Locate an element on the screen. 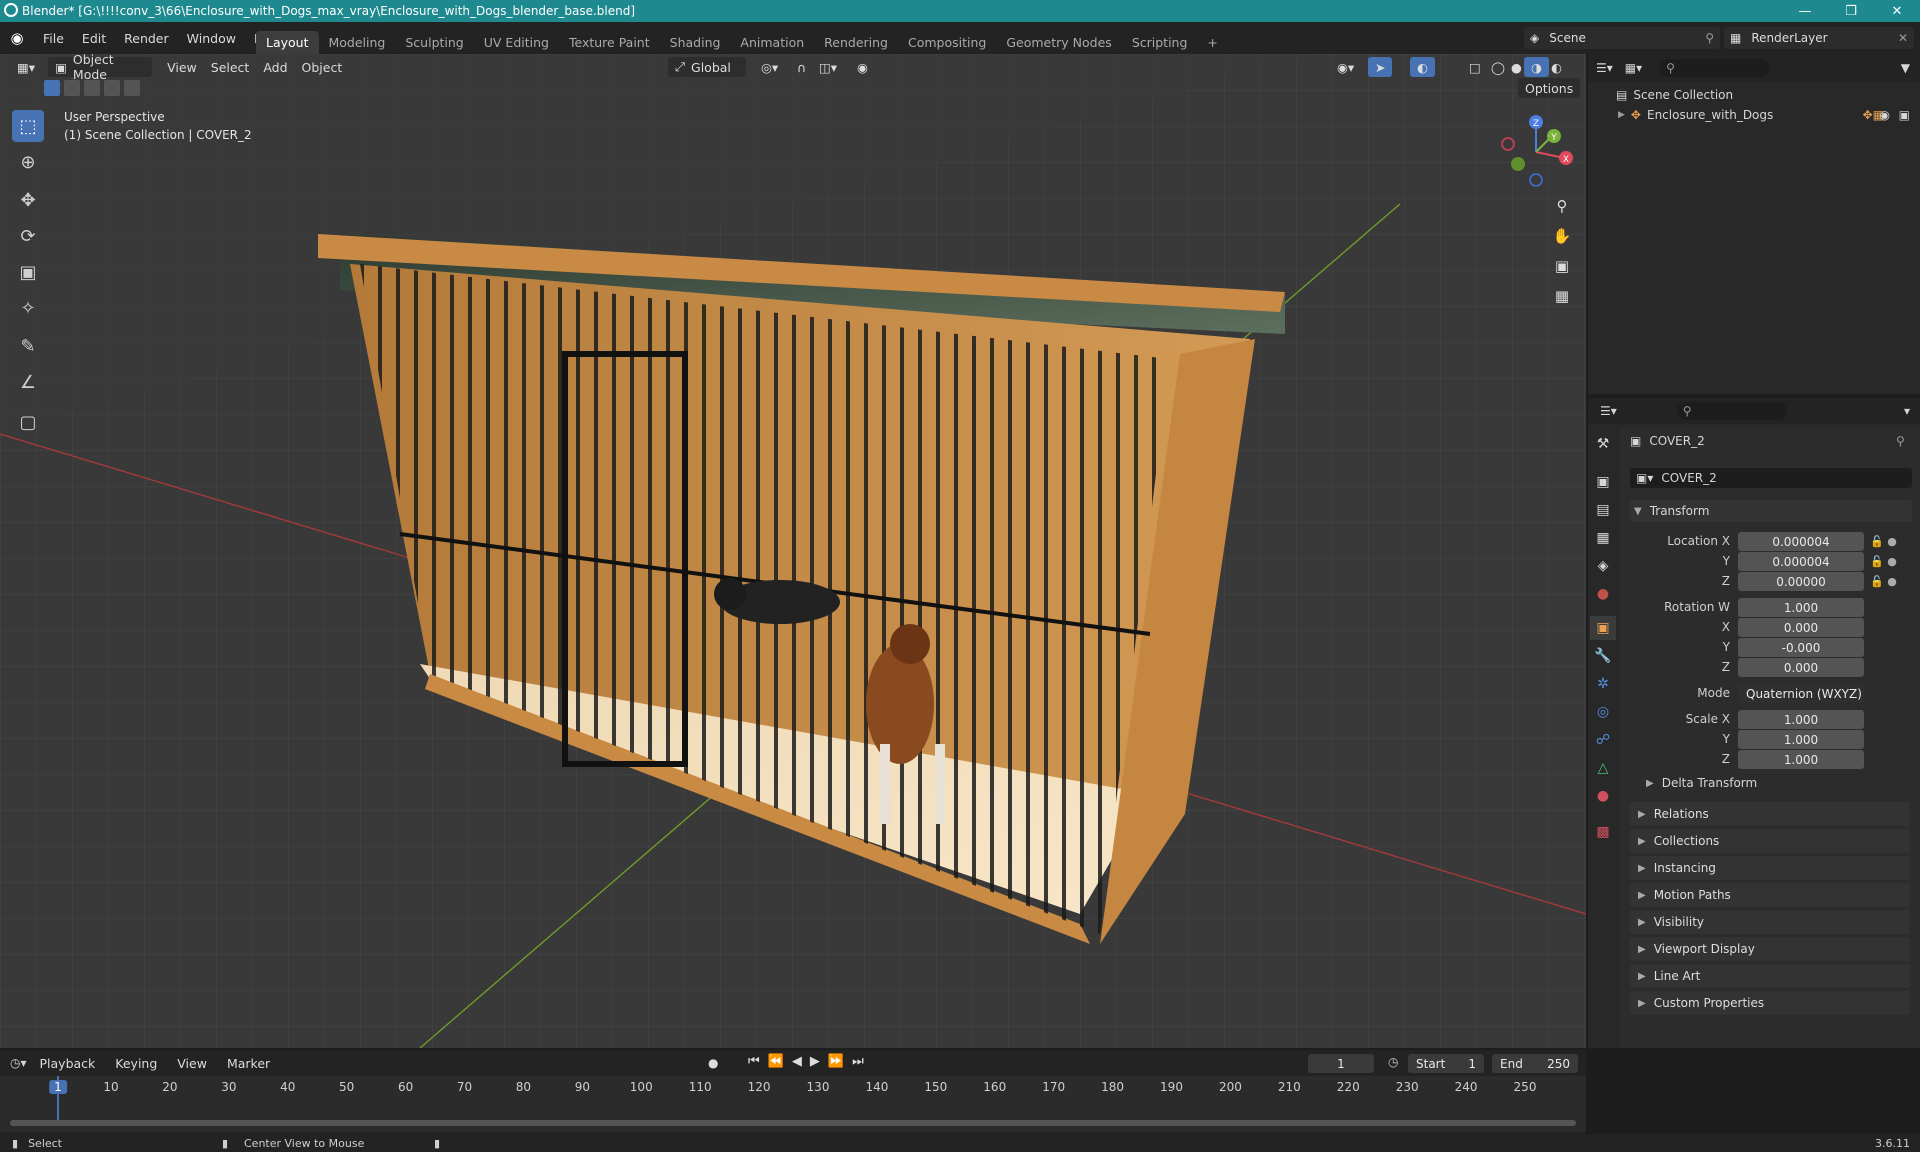 This screenshot has width=1920, height=1152. menu-marker: Marker is located at coordinates (248, 1063).